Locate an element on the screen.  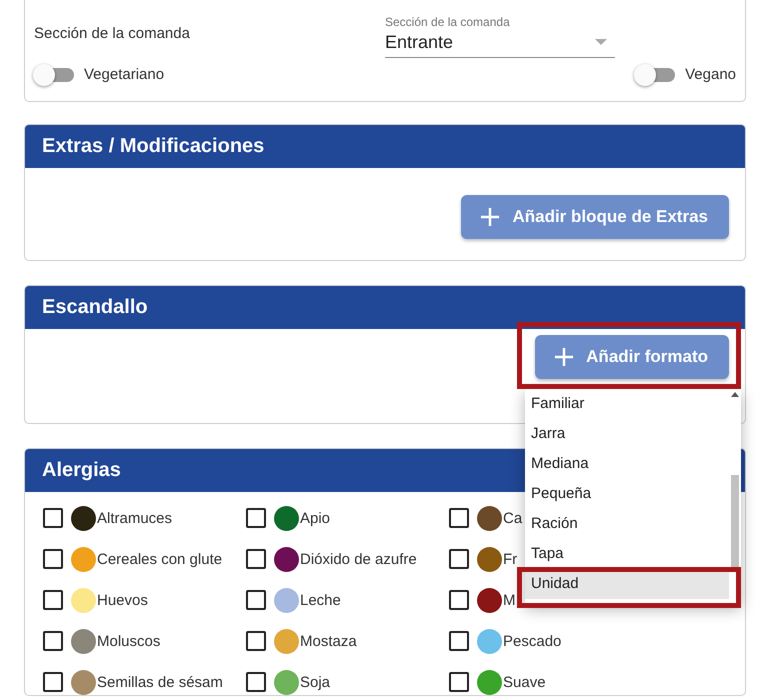
menu-item: Unidad is located at coordinates (627, 584).